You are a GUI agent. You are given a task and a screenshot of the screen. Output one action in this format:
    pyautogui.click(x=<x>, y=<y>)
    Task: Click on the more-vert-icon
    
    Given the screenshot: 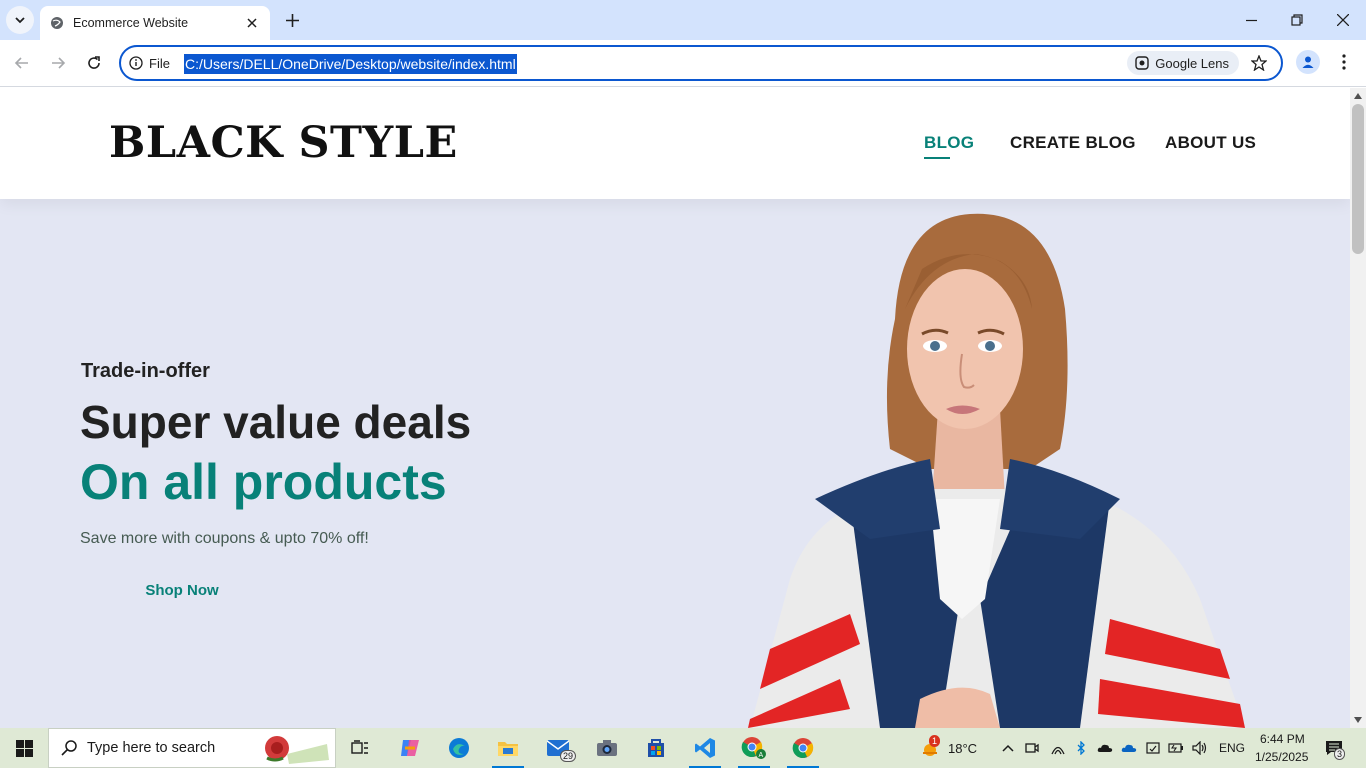 What is the action you would take?
    pyautogui.click(x=1344, y=62)
    